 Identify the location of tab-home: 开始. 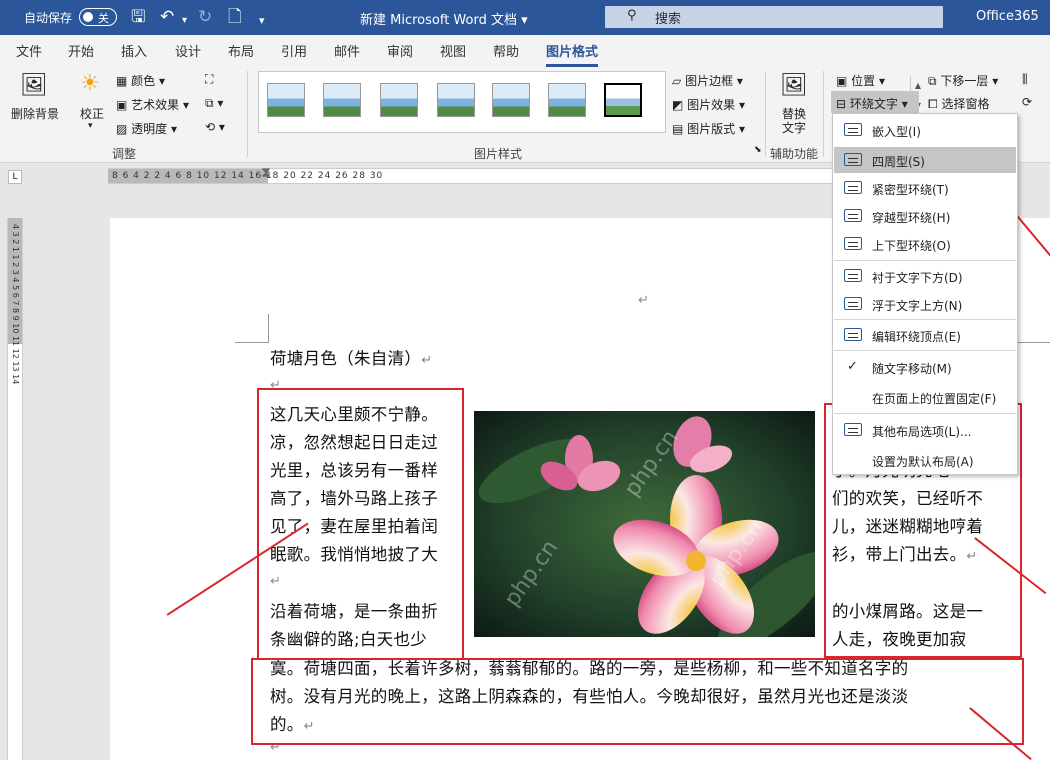
(81, 50).